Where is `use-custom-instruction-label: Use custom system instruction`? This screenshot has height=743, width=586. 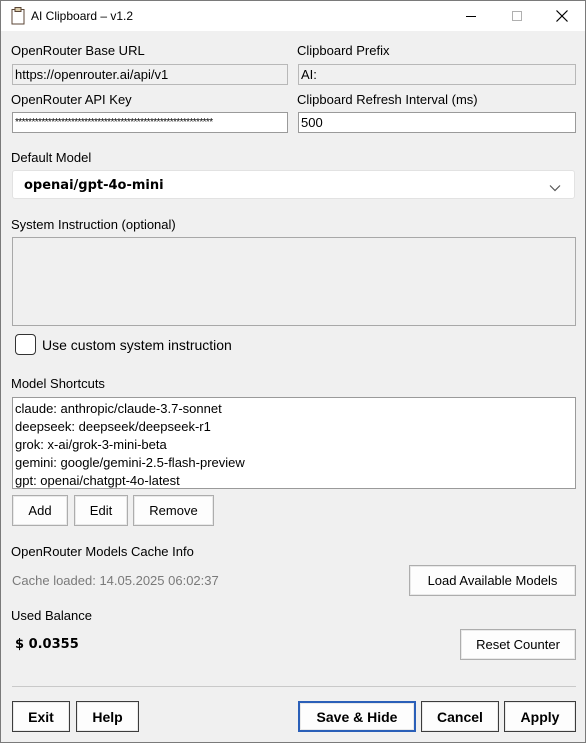 use-custom-instruction-label: Use custom system instruction is located at coordinates (137, 345).